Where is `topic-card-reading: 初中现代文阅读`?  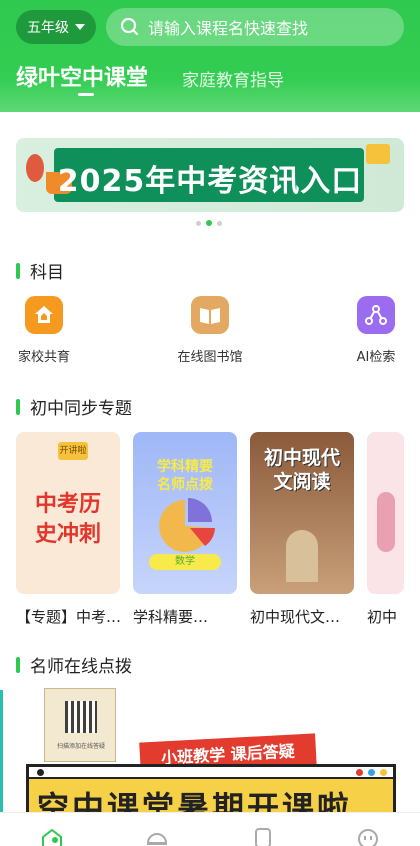
topic-card-reading: 初中现代文阅读 is located at coordinates (302, 513).